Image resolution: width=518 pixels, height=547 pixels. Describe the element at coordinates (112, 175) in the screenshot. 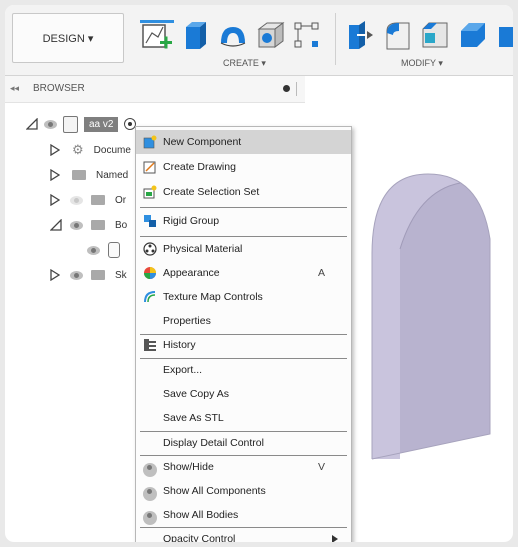

I see `tree-row-label: Named` at that location.